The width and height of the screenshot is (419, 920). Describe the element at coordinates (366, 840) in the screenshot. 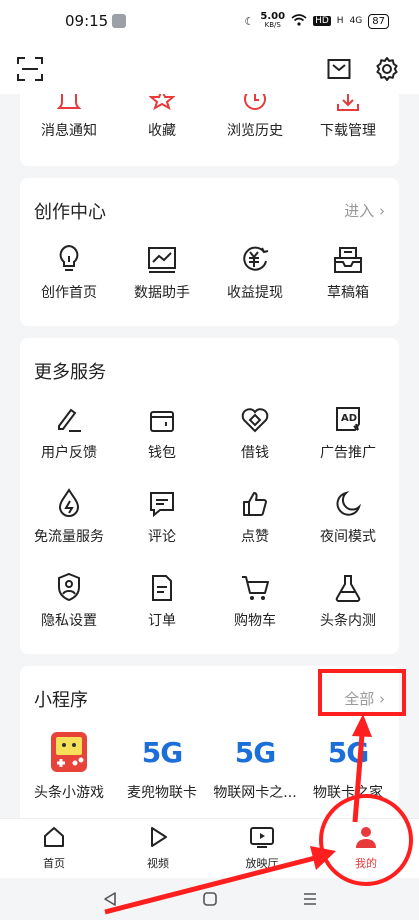

I see `annotation-circle` at that location.